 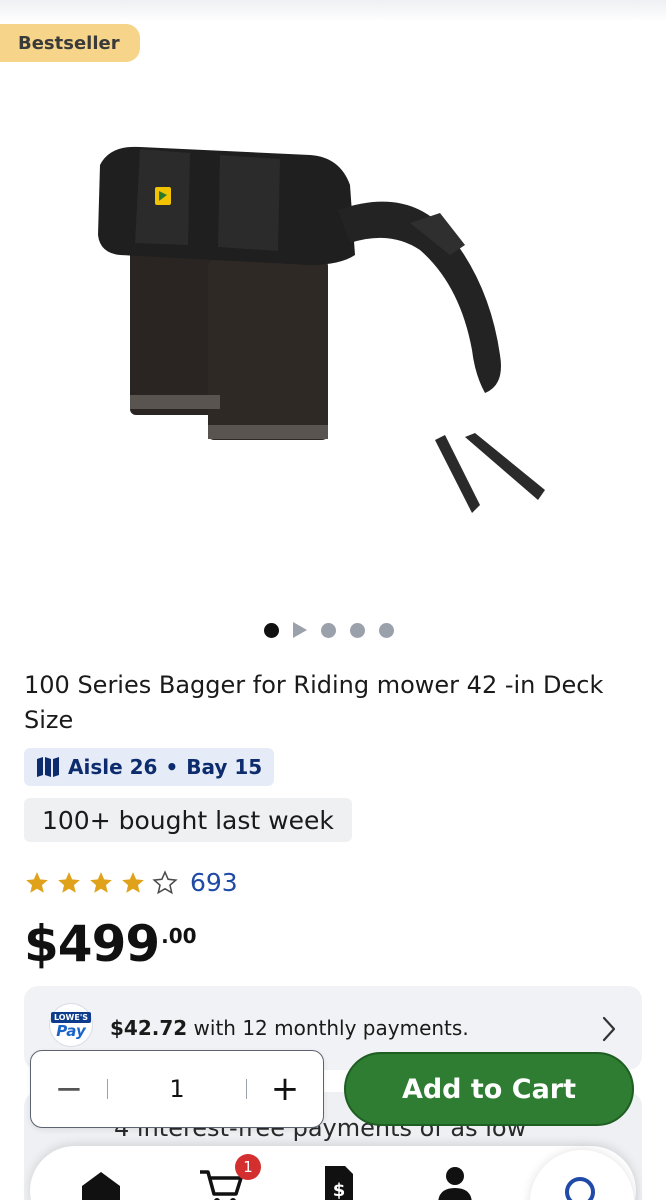 I want to click on bestseller-badge: Bestseller, so click(x=70, y=43).